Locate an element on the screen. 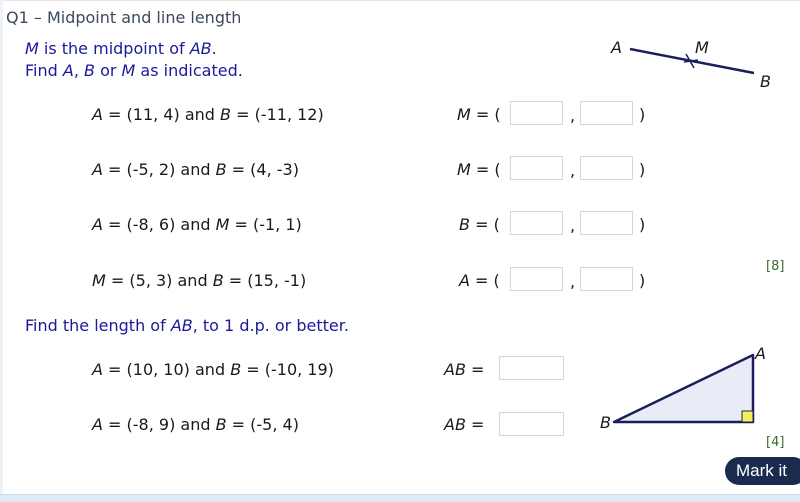 This screenshot has width=800, height=502. text: = (-8, 9) and is located at coordinates (159, 424).